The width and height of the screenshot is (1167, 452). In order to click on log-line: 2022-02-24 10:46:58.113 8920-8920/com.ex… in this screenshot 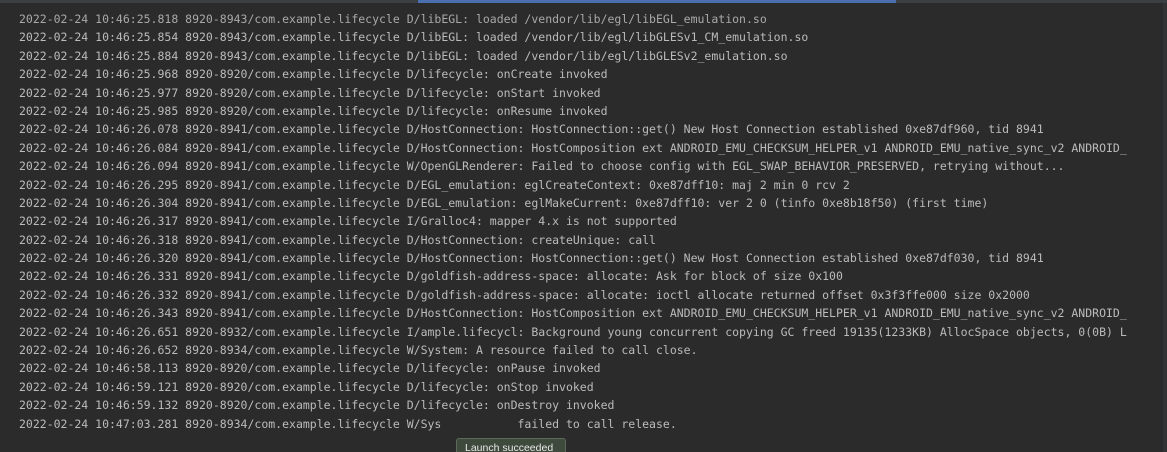, I will do `click(310, 368)`.